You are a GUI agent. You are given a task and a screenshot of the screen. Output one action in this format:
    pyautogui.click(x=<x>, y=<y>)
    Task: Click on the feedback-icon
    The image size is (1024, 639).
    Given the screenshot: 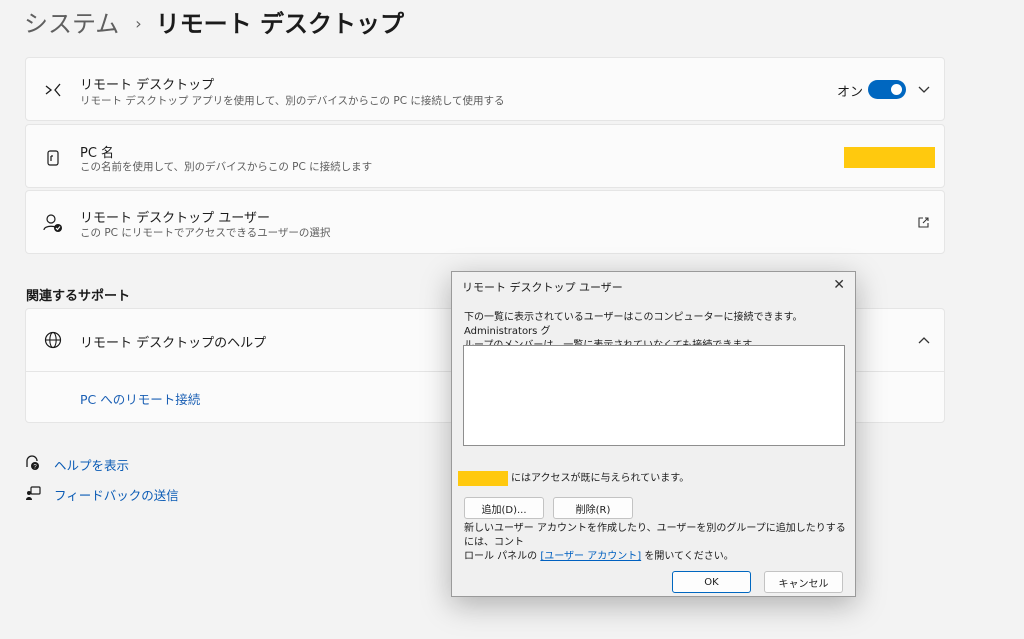 What is the action you would take?
    pyautogui.click(x=33, y=493)
    